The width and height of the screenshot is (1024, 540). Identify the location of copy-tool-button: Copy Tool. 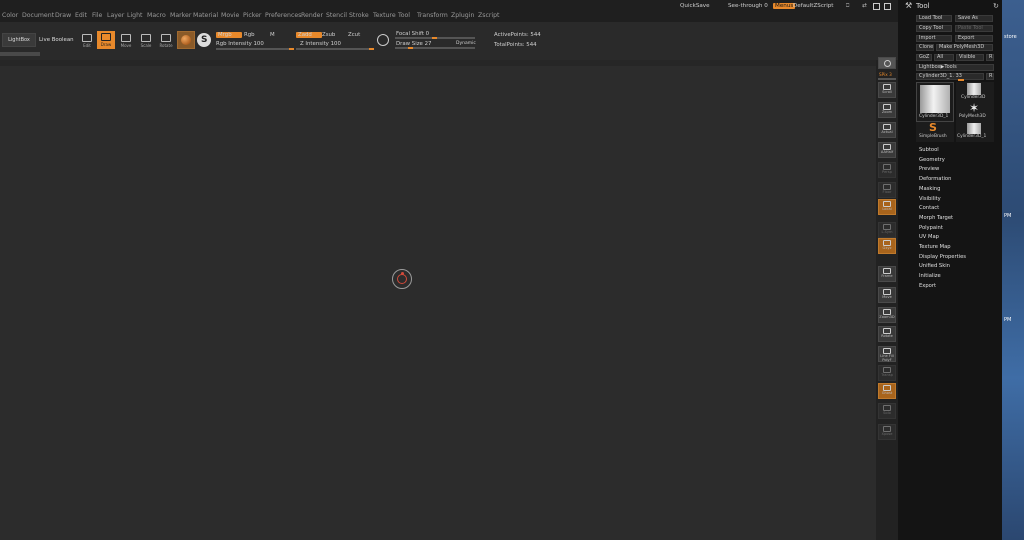
(934, 28).